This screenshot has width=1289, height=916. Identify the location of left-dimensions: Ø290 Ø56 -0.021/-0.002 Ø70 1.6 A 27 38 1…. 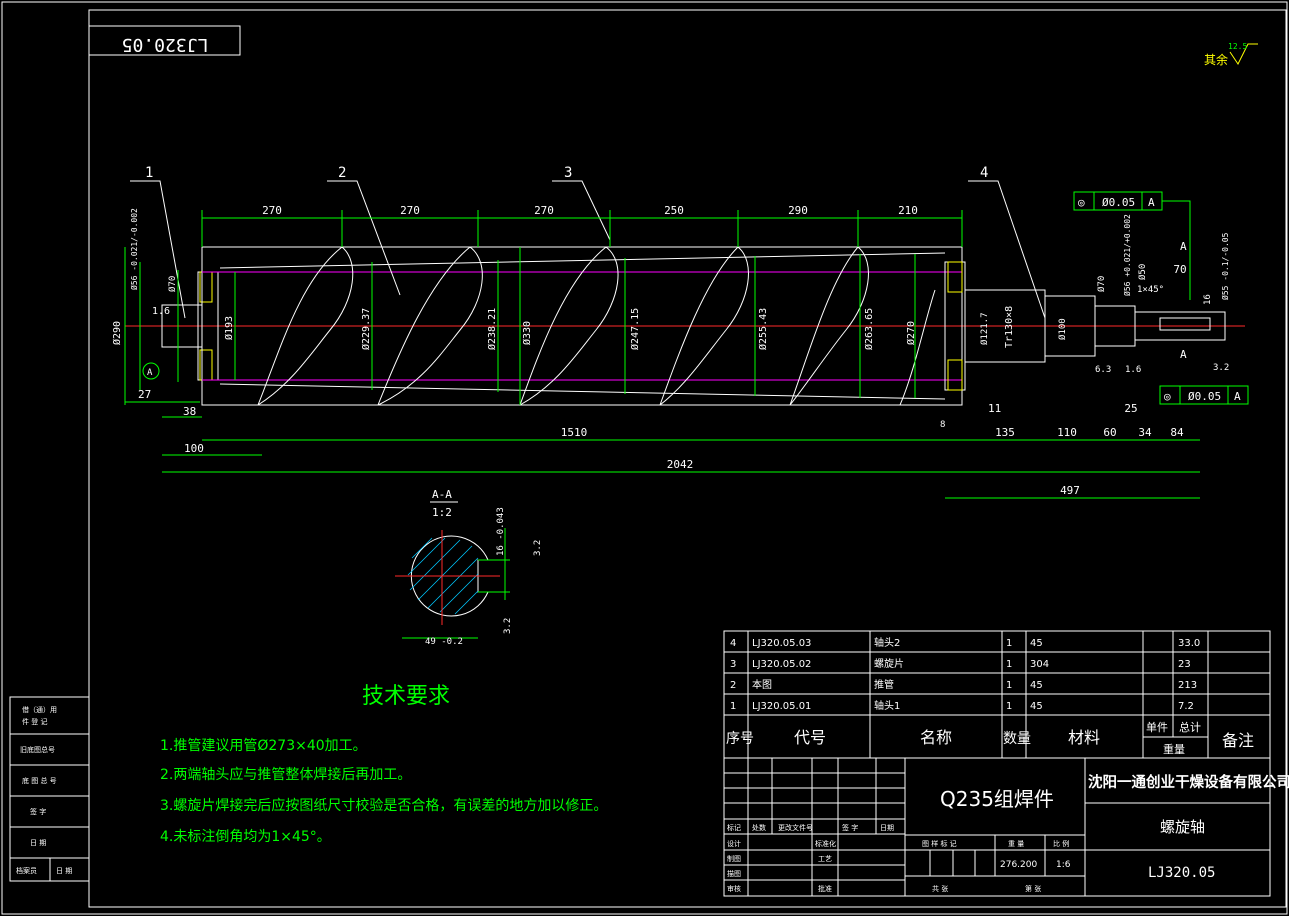
(186, 332).